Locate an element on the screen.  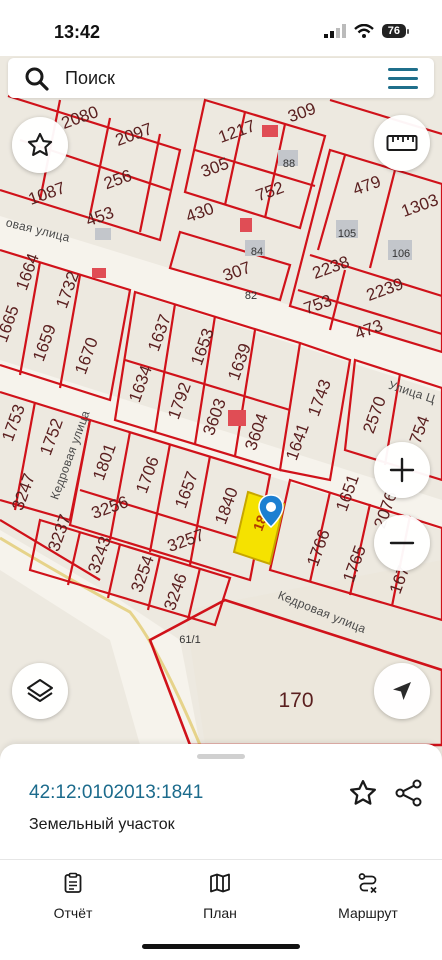
ruler-icon is located at coordinates (402, 143).